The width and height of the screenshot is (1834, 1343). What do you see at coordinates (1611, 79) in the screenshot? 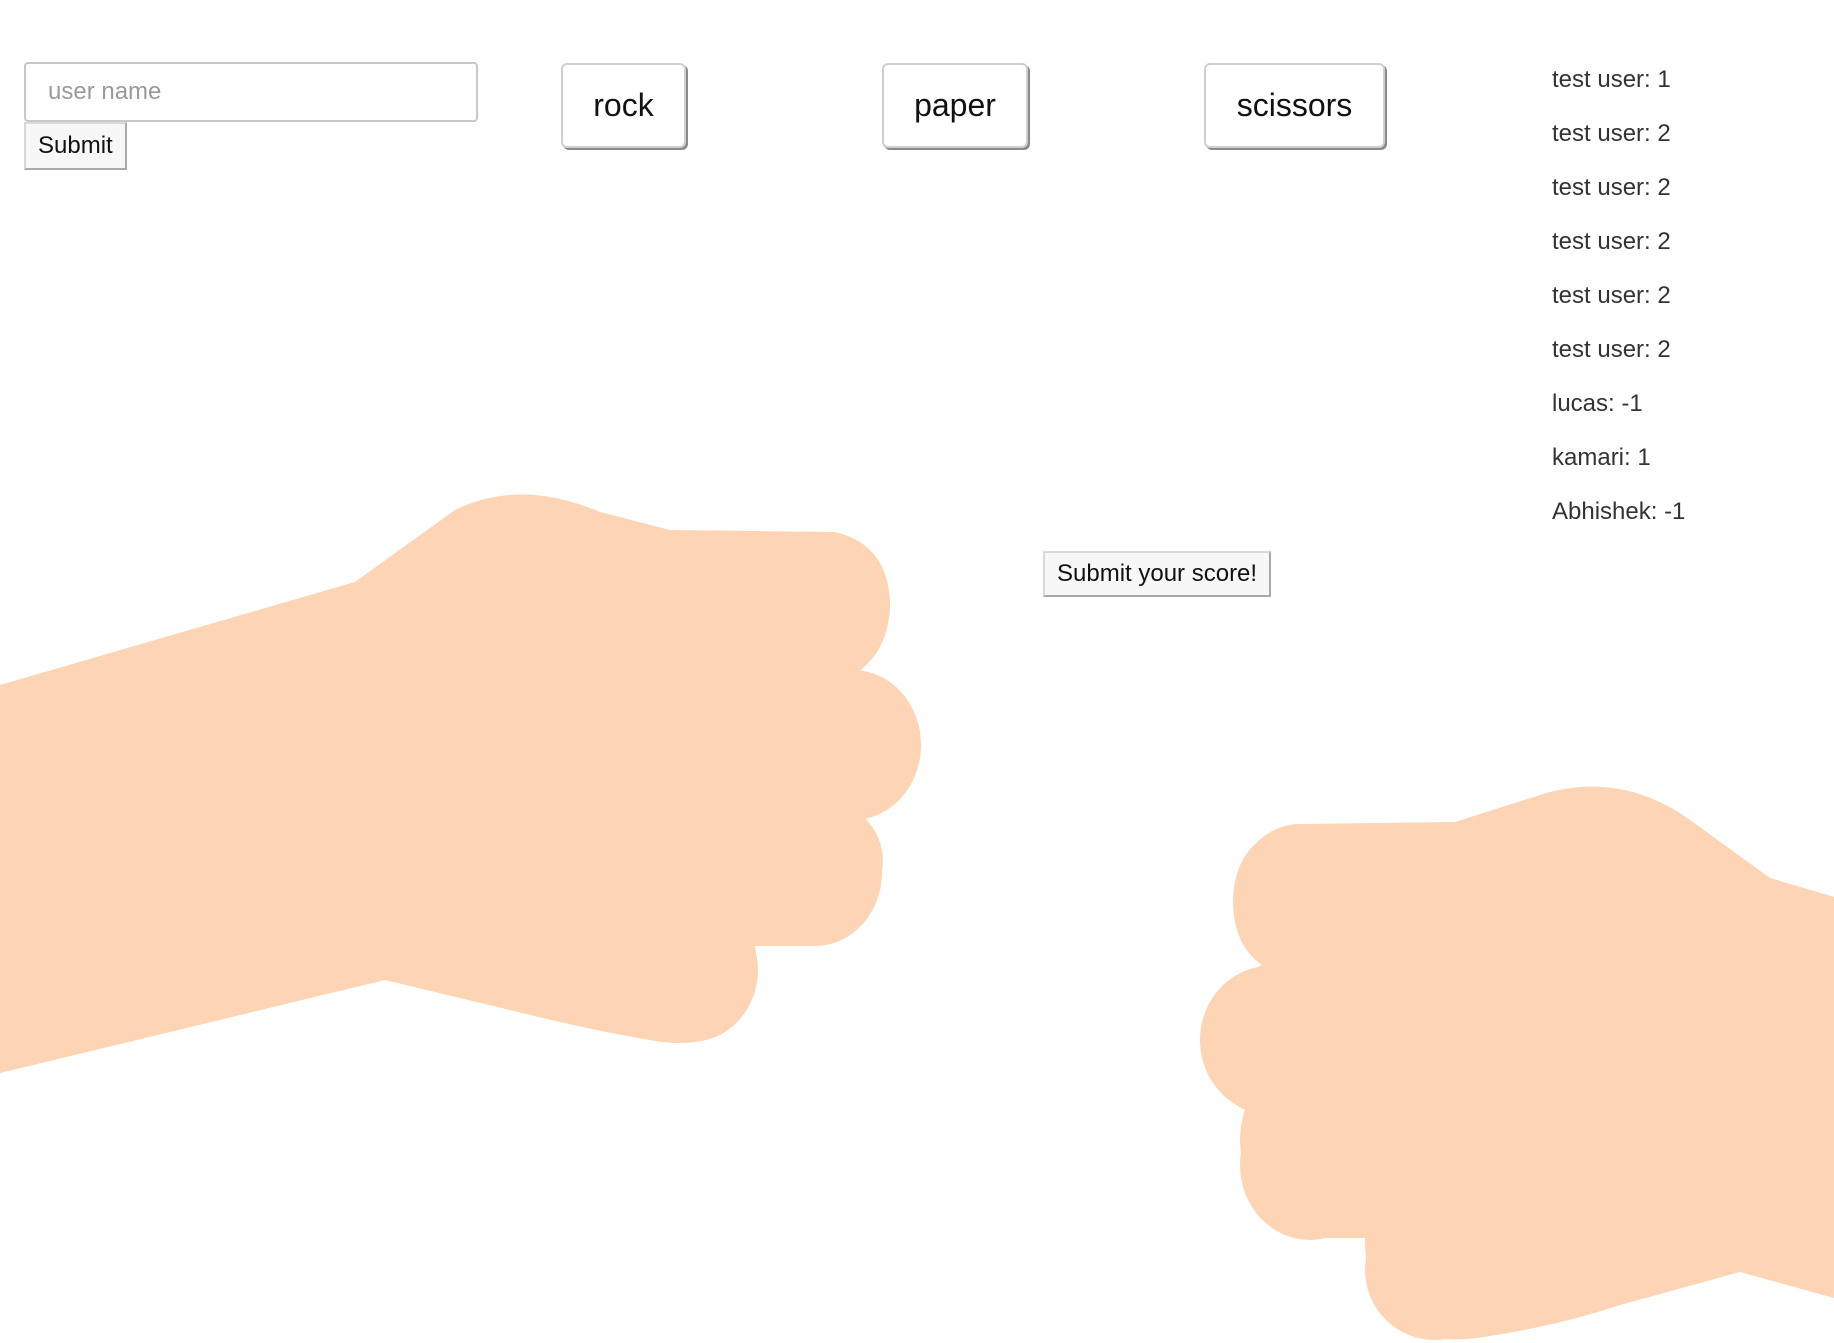
I see `leaderboard-entry: test user: 1` at bounding box center [1611, 79].